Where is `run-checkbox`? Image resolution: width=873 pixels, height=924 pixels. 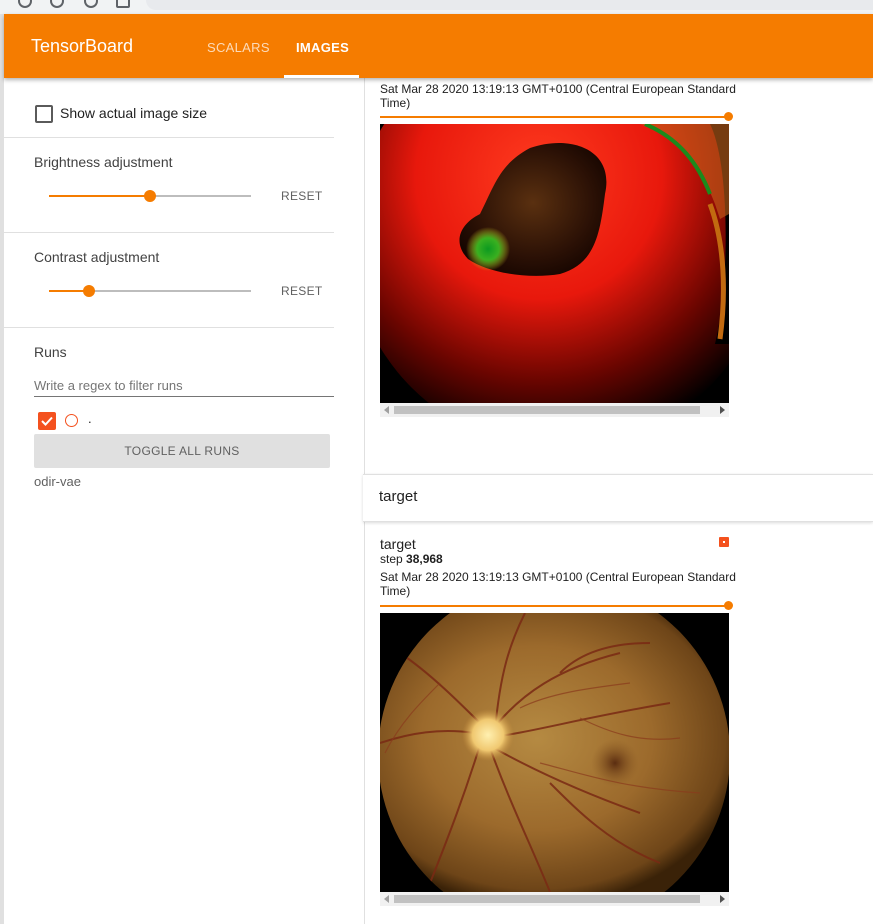
run-checkbox is located at coordinates (47, 421).